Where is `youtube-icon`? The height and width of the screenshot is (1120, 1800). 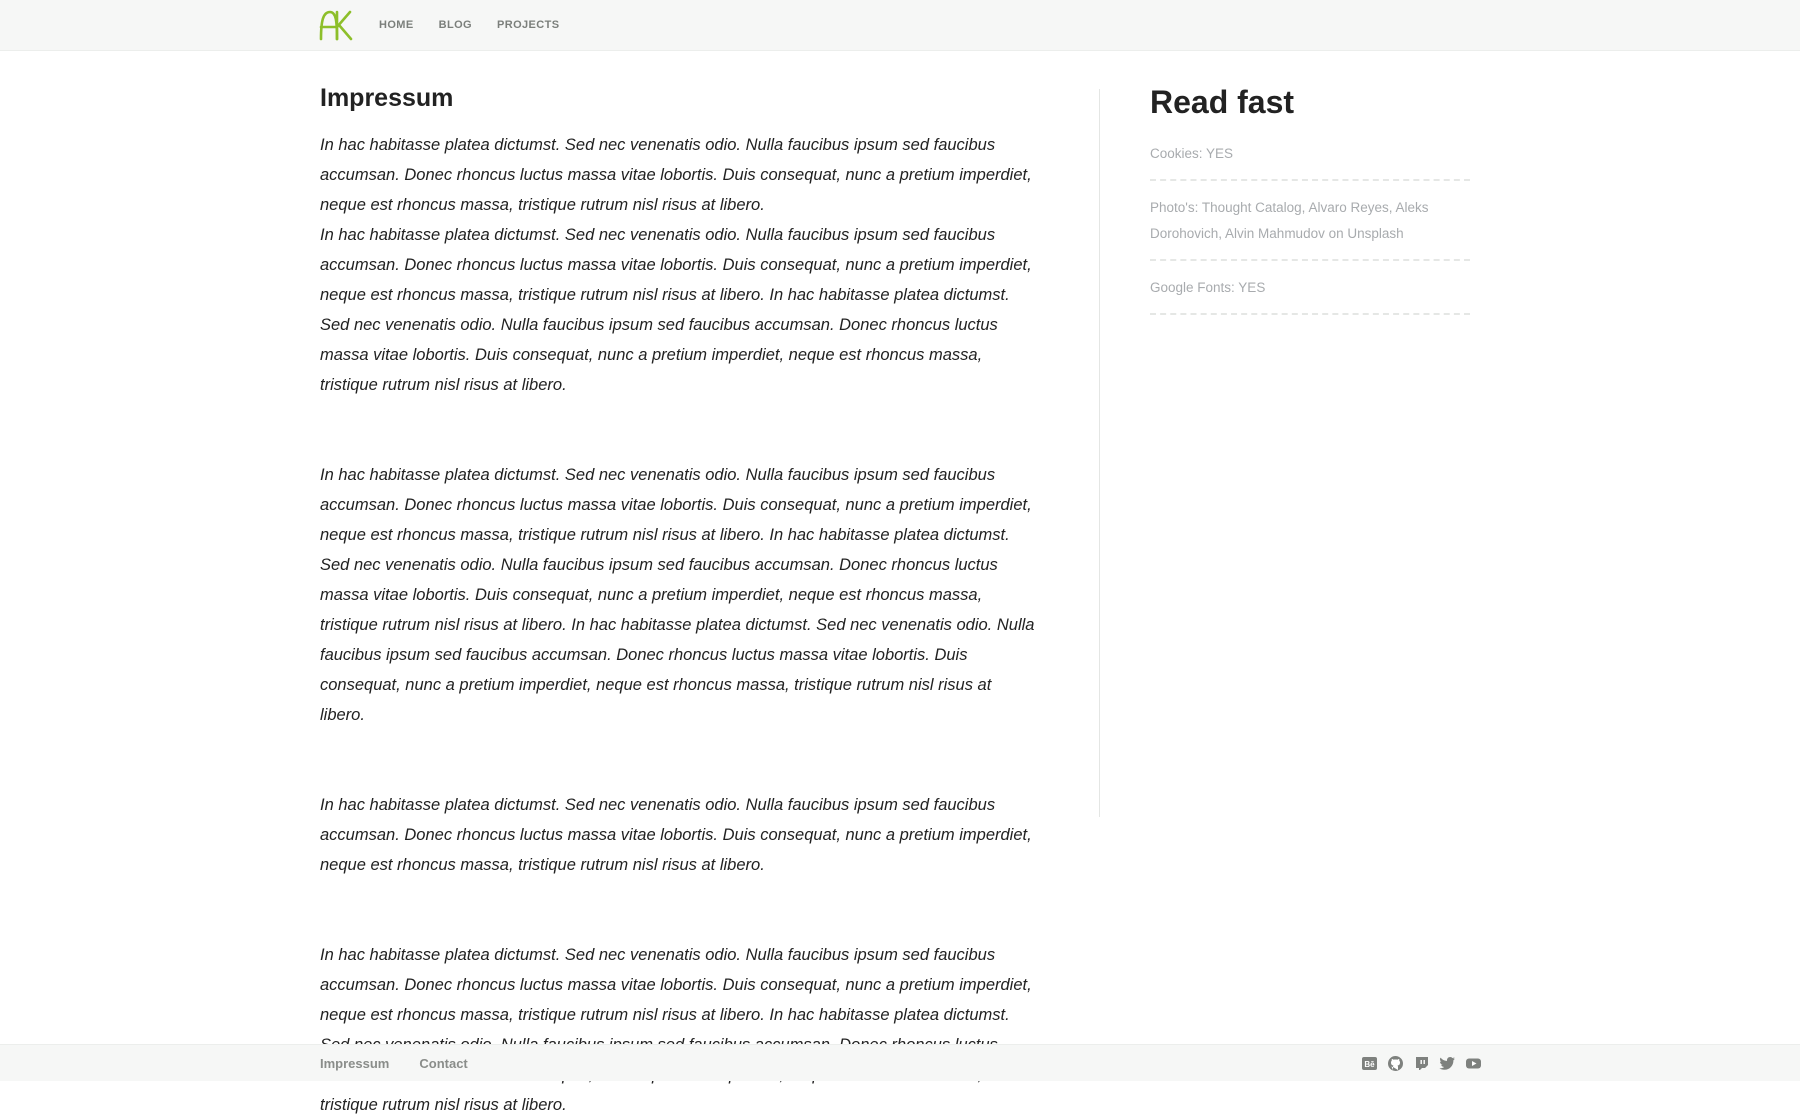 youtube-icon is located at coordinates (1473, 1063).